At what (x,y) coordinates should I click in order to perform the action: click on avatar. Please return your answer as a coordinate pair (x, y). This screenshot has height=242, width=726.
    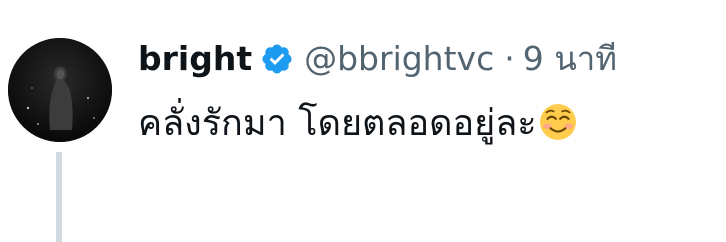
    Looking at the image, I should click on (60, 90).